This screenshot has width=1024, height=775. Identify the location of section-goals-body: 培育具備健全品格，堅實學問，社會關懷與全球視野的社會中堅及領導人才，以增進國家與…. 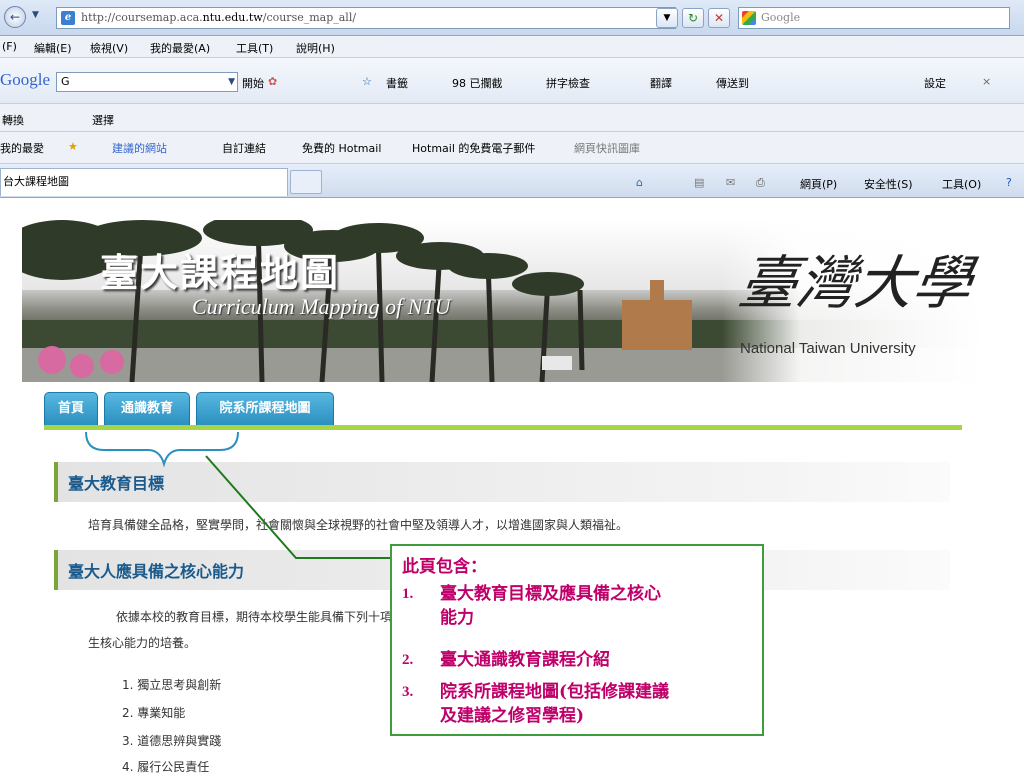
(358, 525).